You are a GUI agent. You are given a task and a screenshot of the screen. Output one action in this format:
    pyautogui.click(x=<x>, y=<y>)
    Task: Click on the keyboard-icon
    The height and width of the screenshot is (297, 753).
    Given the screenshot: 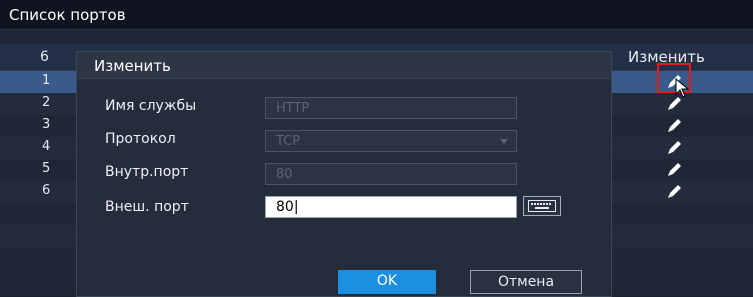 What is the action you would take?
    pyautogui.click(x=542, y=206)
    